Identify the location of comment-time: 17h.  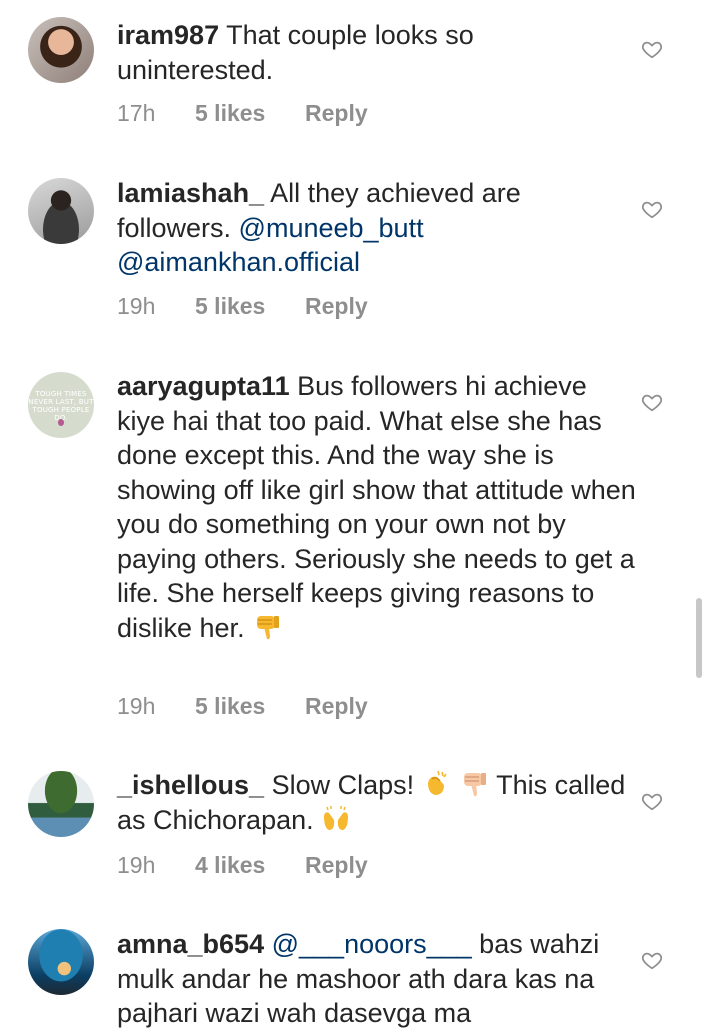
(136, 113).